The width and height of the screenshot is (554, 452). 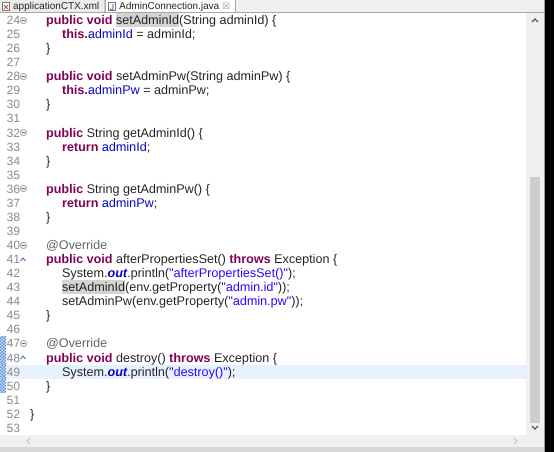 What do you see at coordinates (13, 357) in the screenshot?
I see `line-number: 48` at bounding box center [13, 357].